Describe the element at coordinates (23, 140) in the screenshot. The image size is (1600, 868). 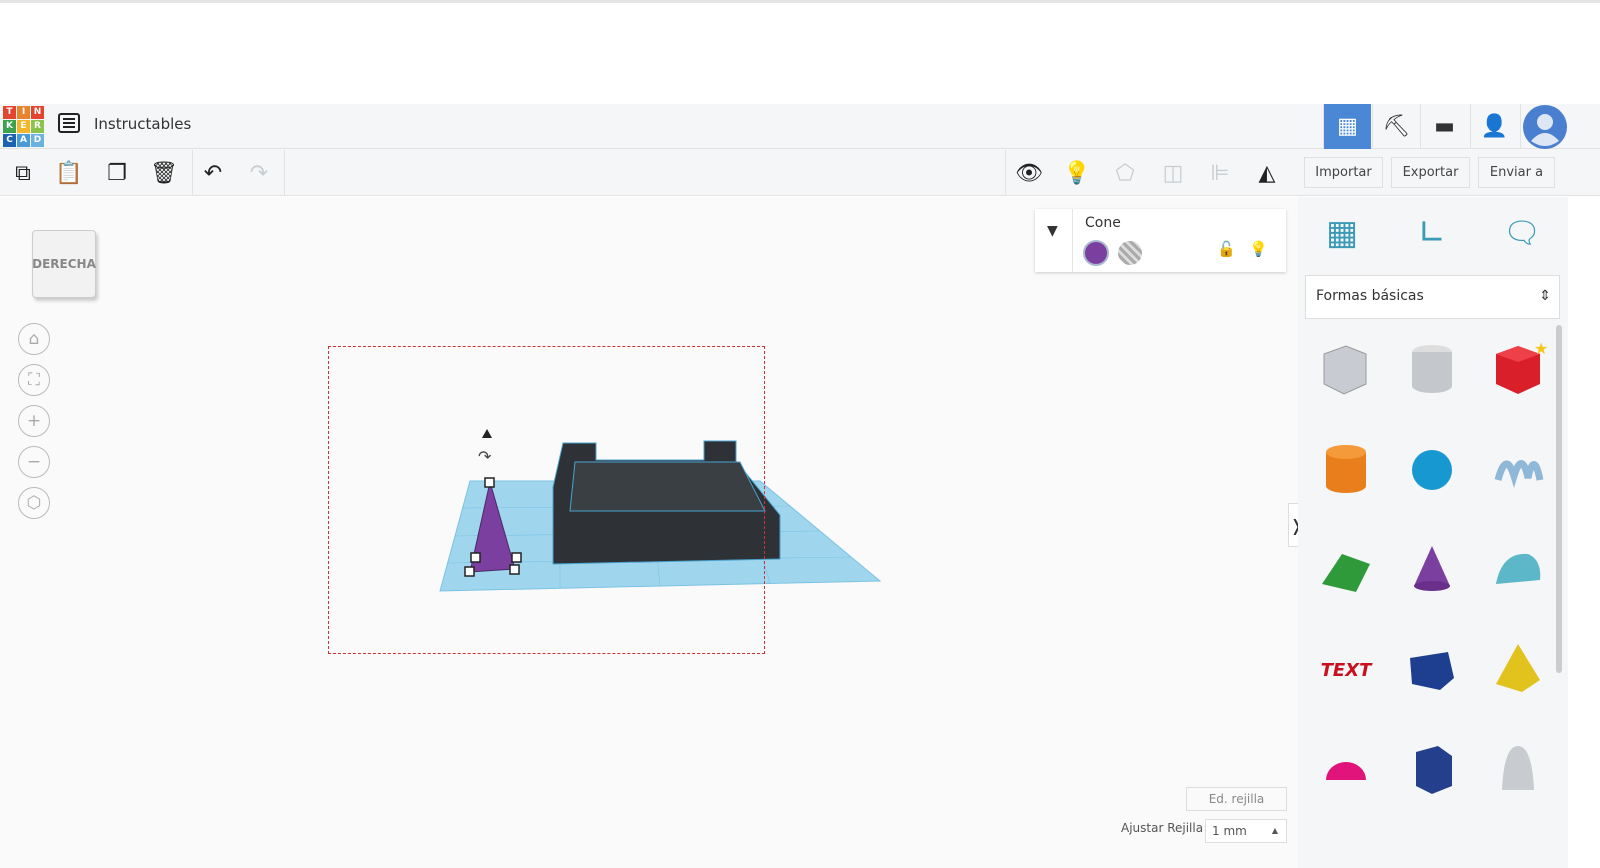
I see `logo-letter: A` at that location.